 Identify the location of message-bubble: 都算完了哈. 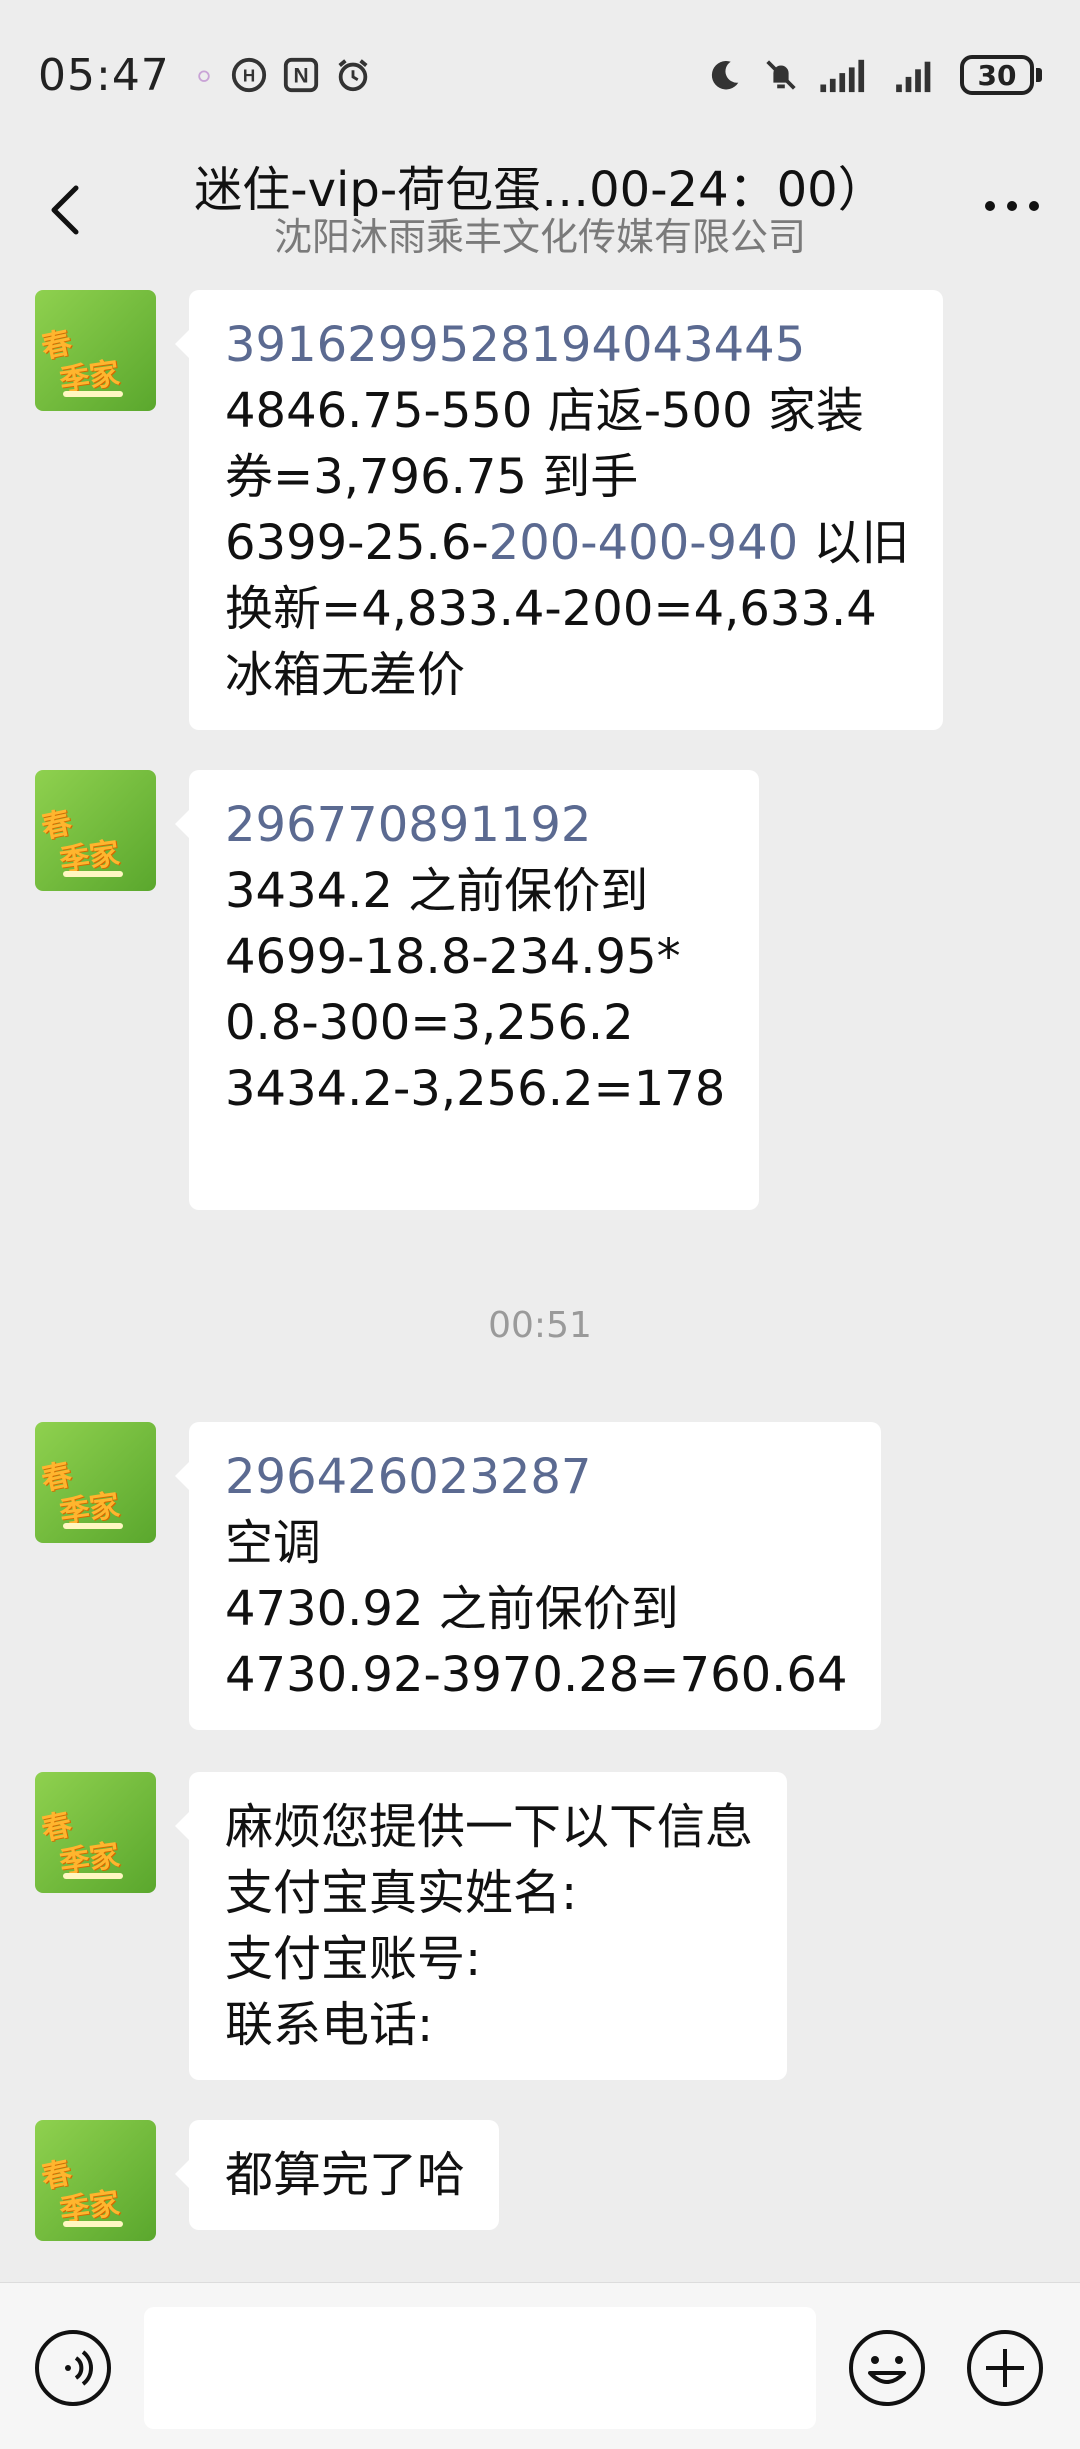
(337, 2175).